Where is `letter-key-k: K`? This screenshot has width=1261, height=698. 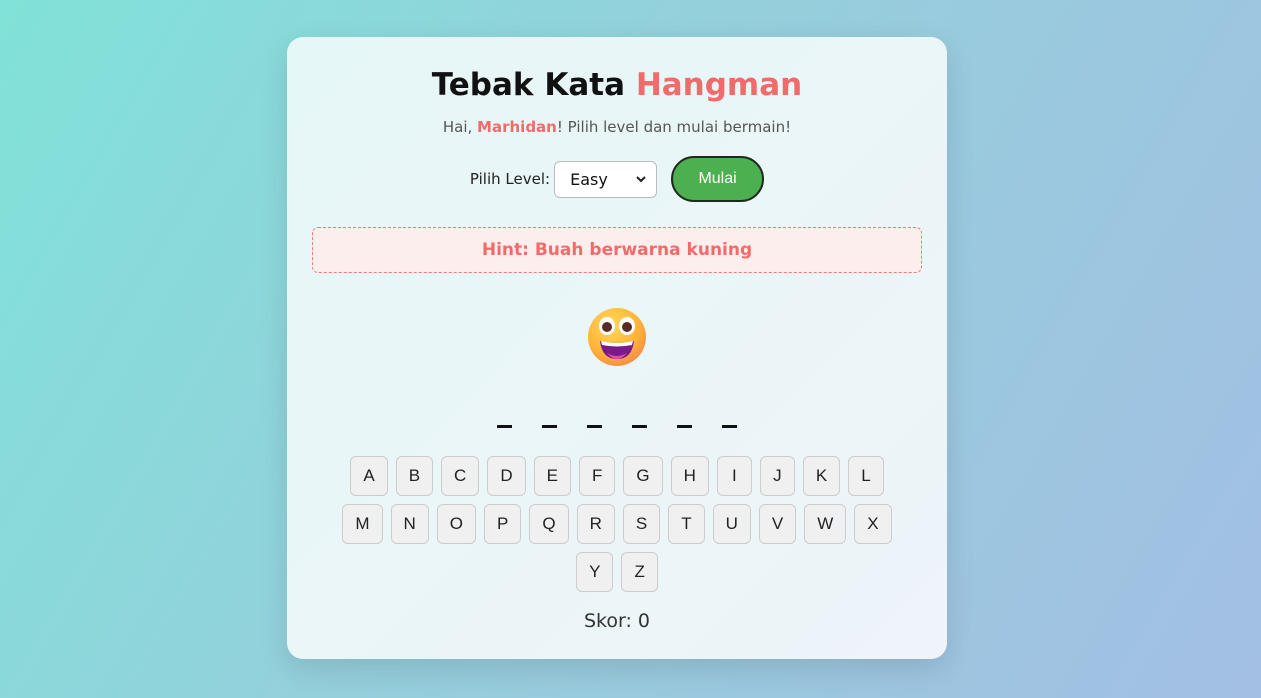 letter-key-k: K is located at coordinates (821, 476).